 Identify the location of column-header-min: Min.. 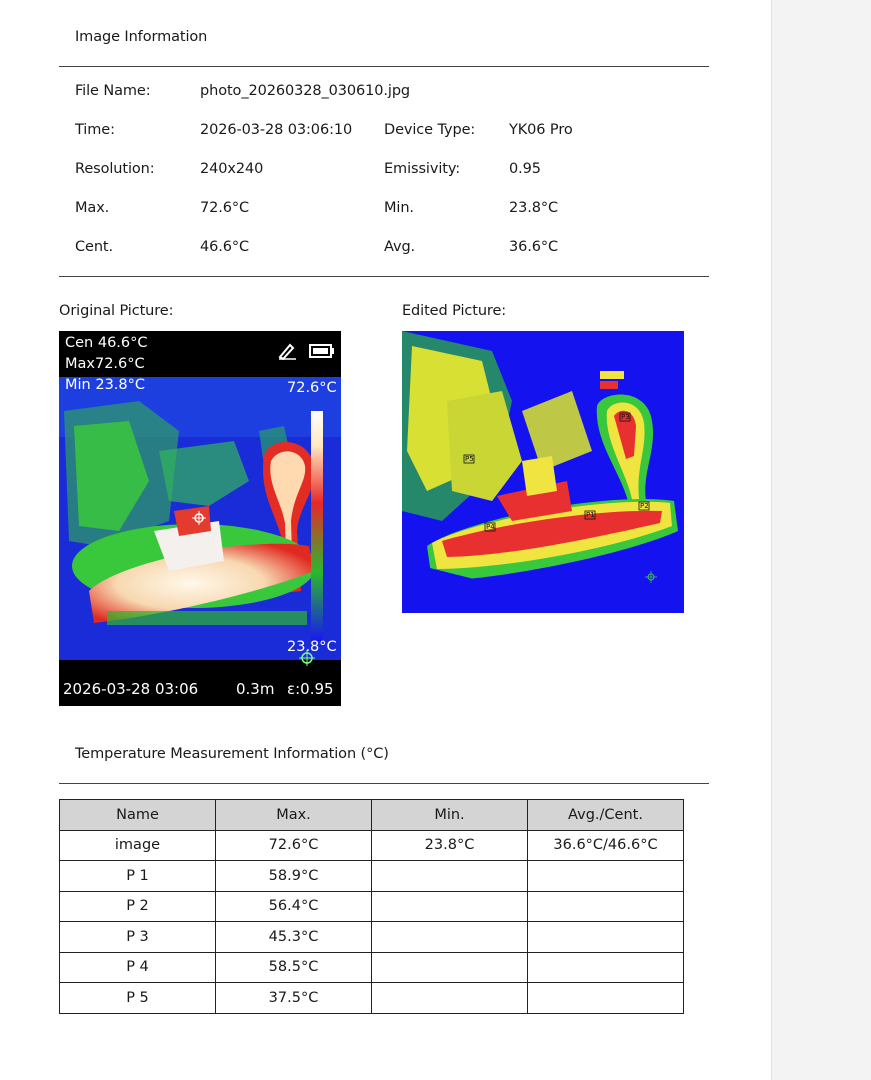
(449, 815).